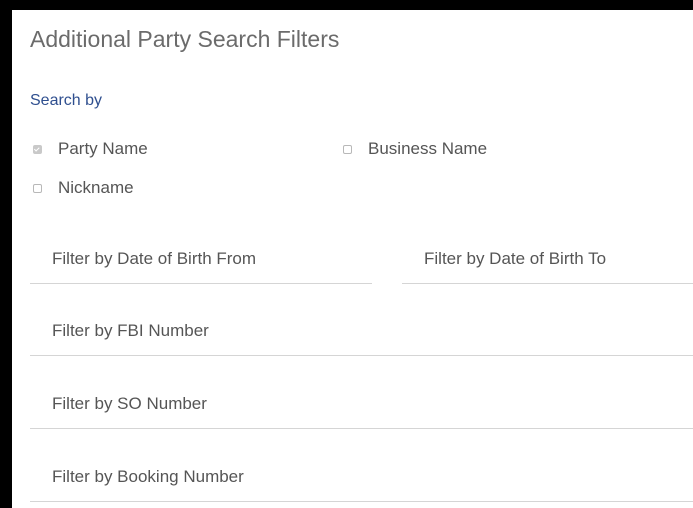 The width and height of the screenshot is (693, 508). Describe the element at coordinates (361, 477) in the screenshot. I see `booking-number-input` at that location.